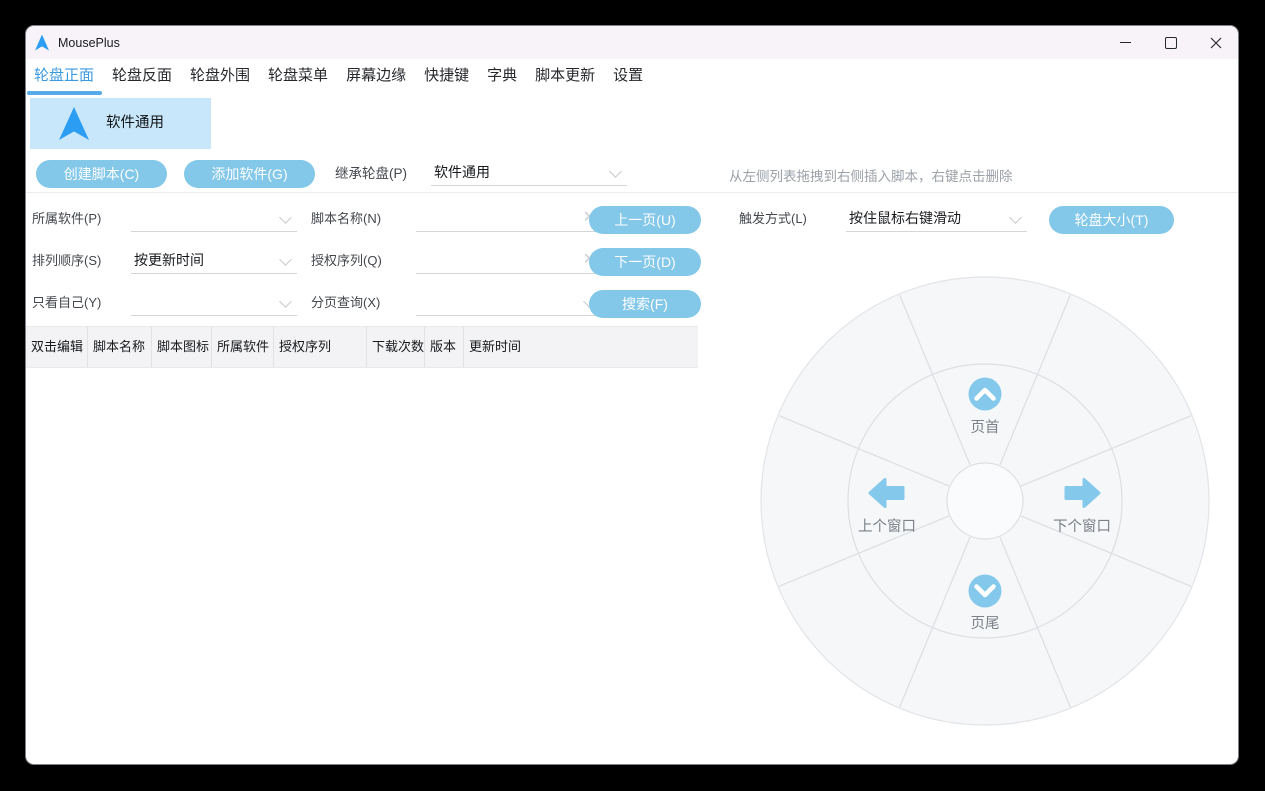  I want to click on arrow-logo-icon, so click(74, 123).